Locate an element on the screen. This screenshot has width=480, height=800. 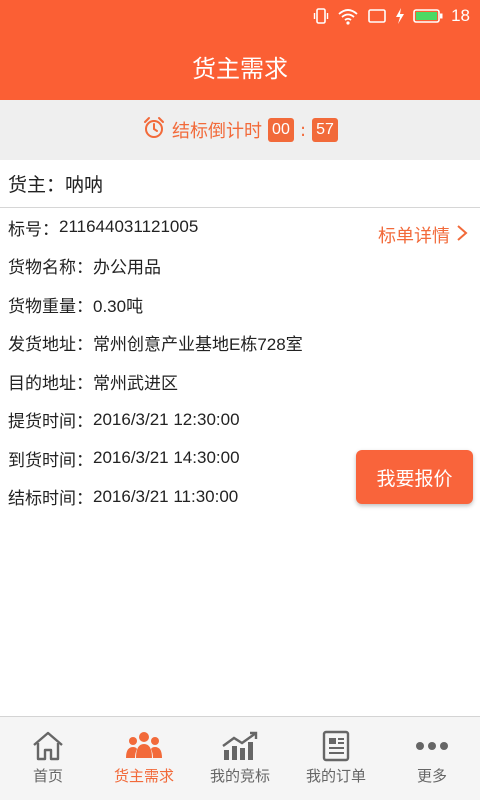
more-icon is located at coordinates (432, 746).